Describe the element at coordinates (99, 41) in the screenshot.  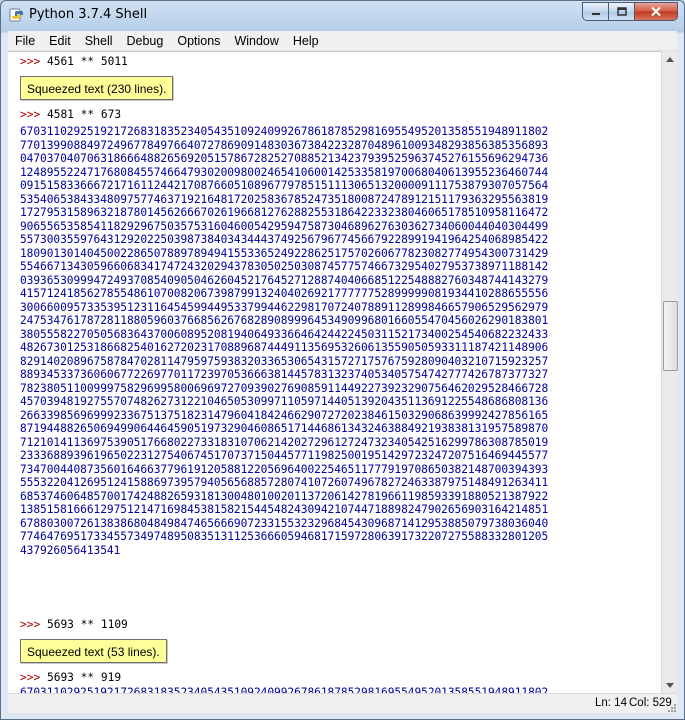
I see `menu-shell: Shell` at that location.